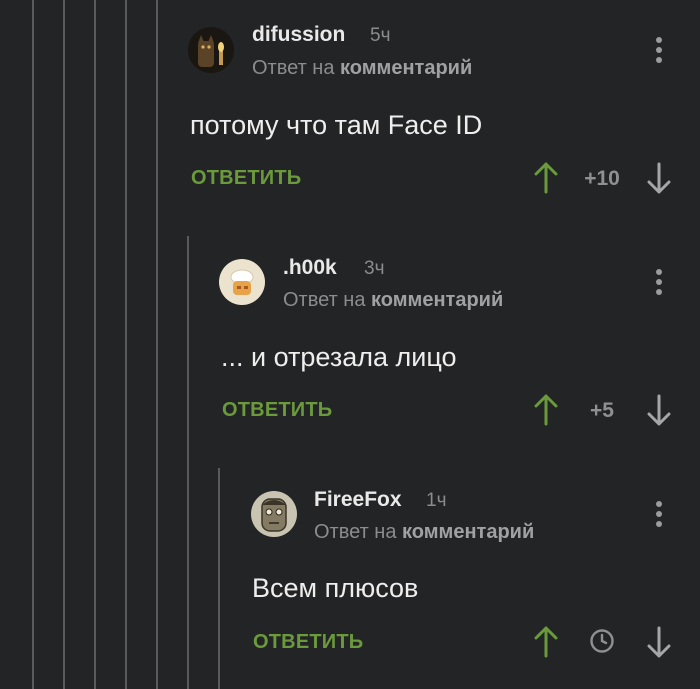  Describe the element at coordinates (659, 516) in the screenshot. I see `more-vertical-icon` at that location.